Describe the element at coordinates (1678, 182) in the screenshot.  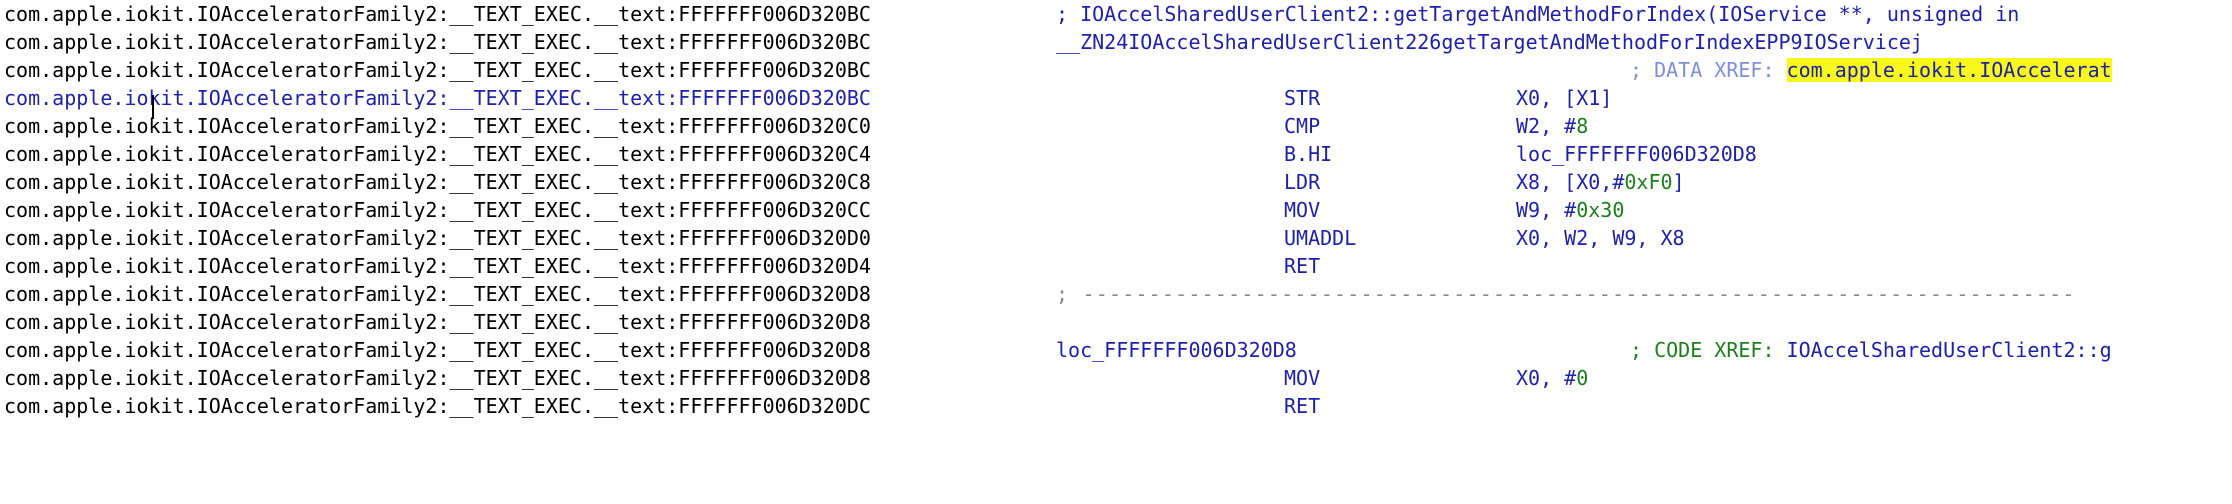
I see `operand-suffix: ]` at that location.